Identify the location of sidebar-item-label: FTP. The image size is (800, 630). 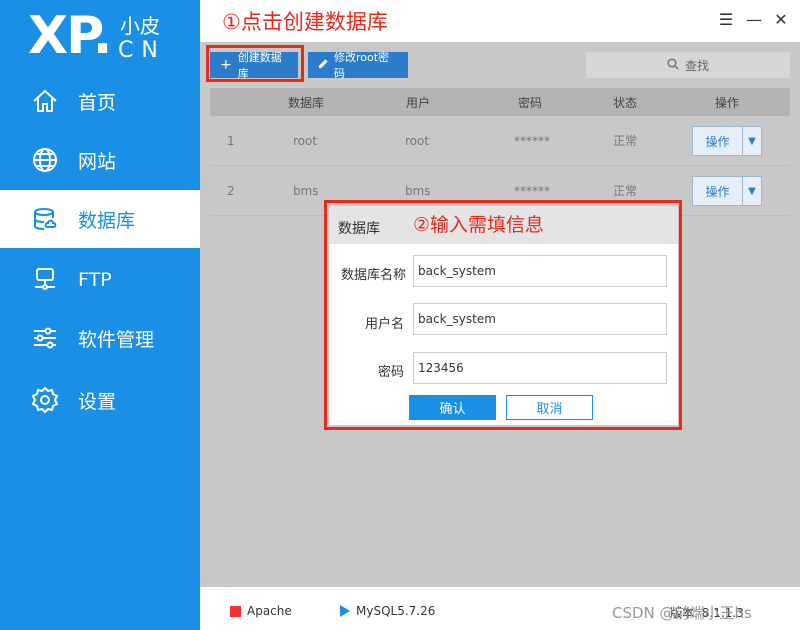
(95, 280).